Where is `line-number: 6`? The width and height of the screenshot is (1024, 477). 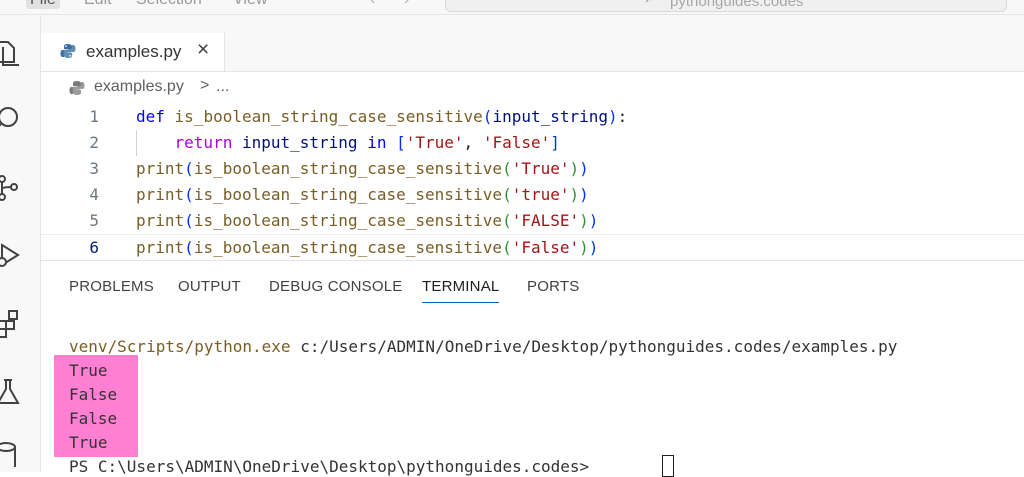 line-number: 6 is located at coordinates (94, 247).